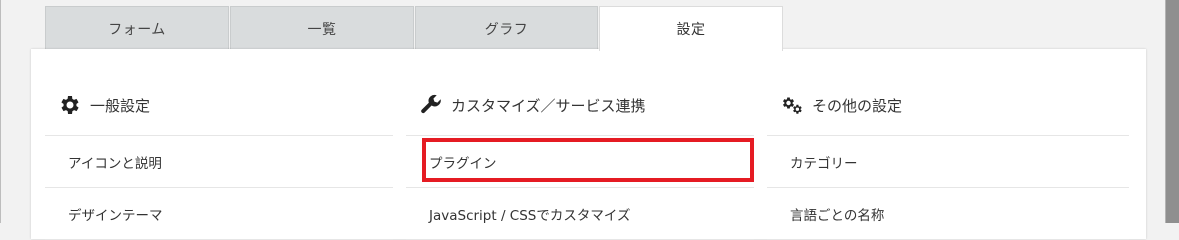 The width and height of the screenshot is (1179, 240). I want to click on gear-icon, so click(70, 105).